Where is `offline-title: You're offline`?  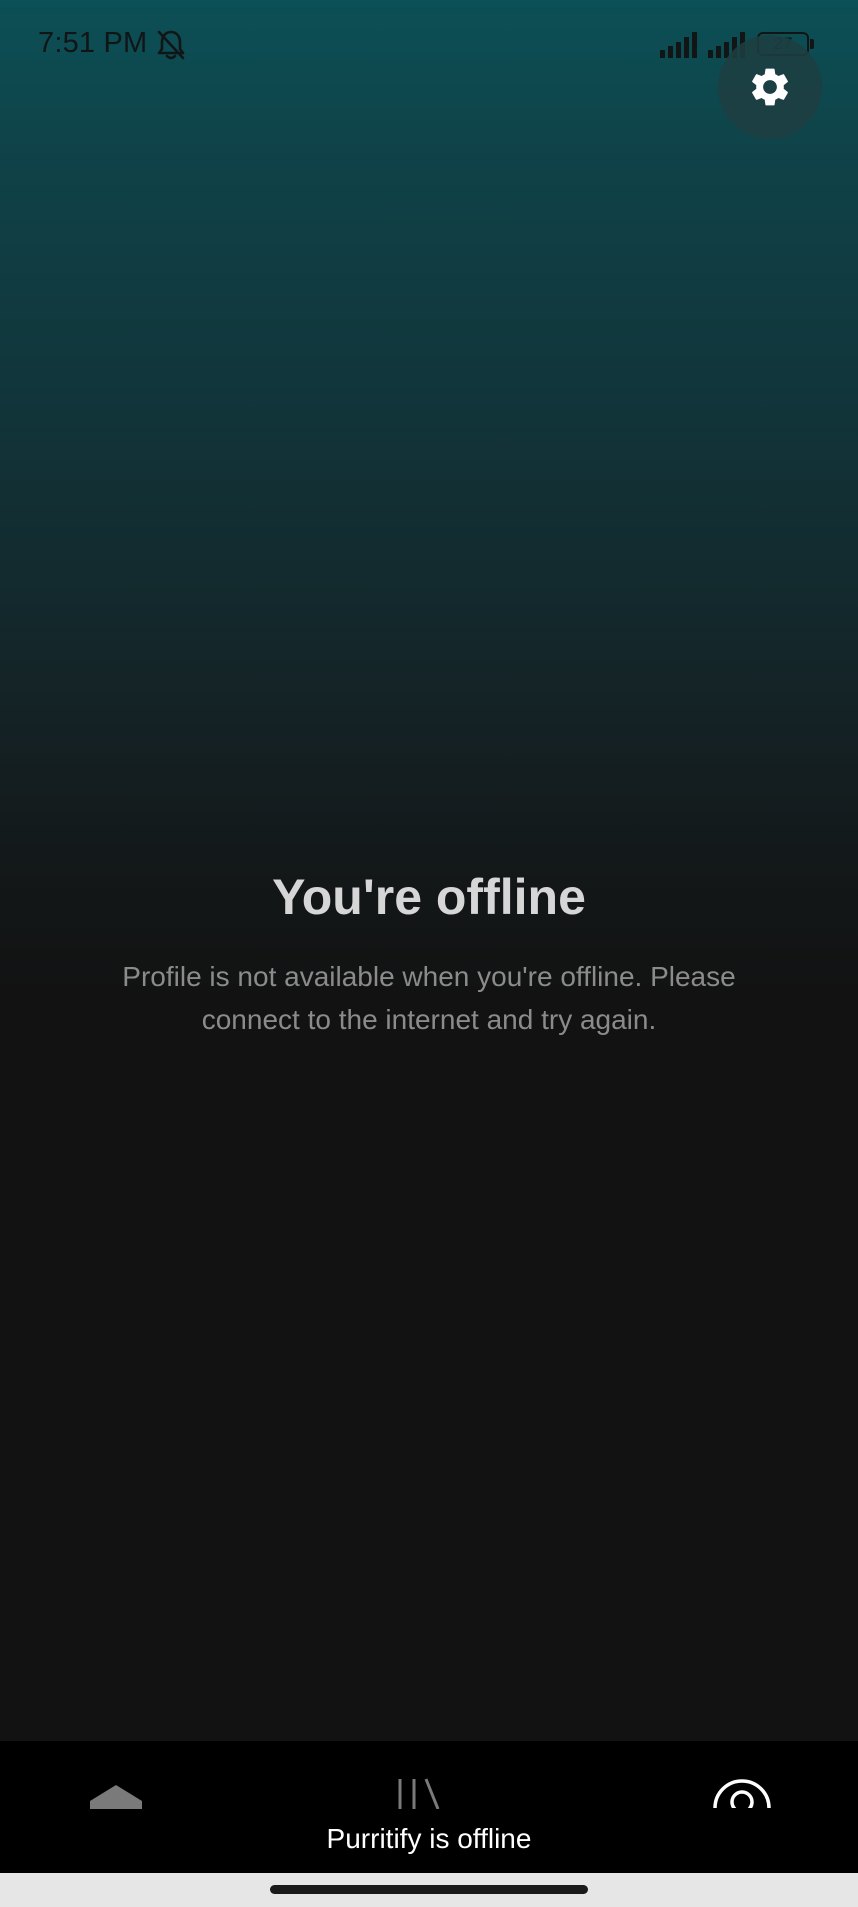
offline-title: You're offline is located at coordinates (429, 897).